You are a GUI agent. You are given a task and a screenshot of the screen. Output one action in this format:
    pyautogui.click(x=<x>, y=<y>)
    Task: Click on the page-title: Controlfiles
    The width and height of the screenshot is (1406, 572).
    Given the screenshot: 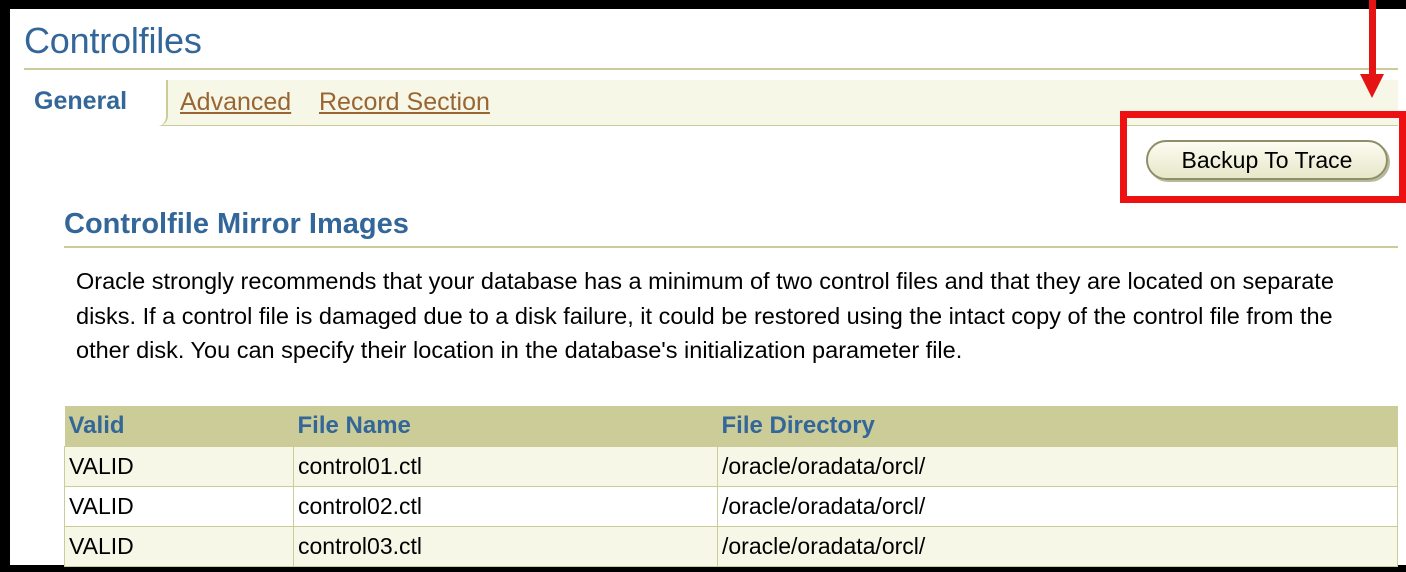 What is the action you would take?
    pyautogui.click(x=113, y=40)
    